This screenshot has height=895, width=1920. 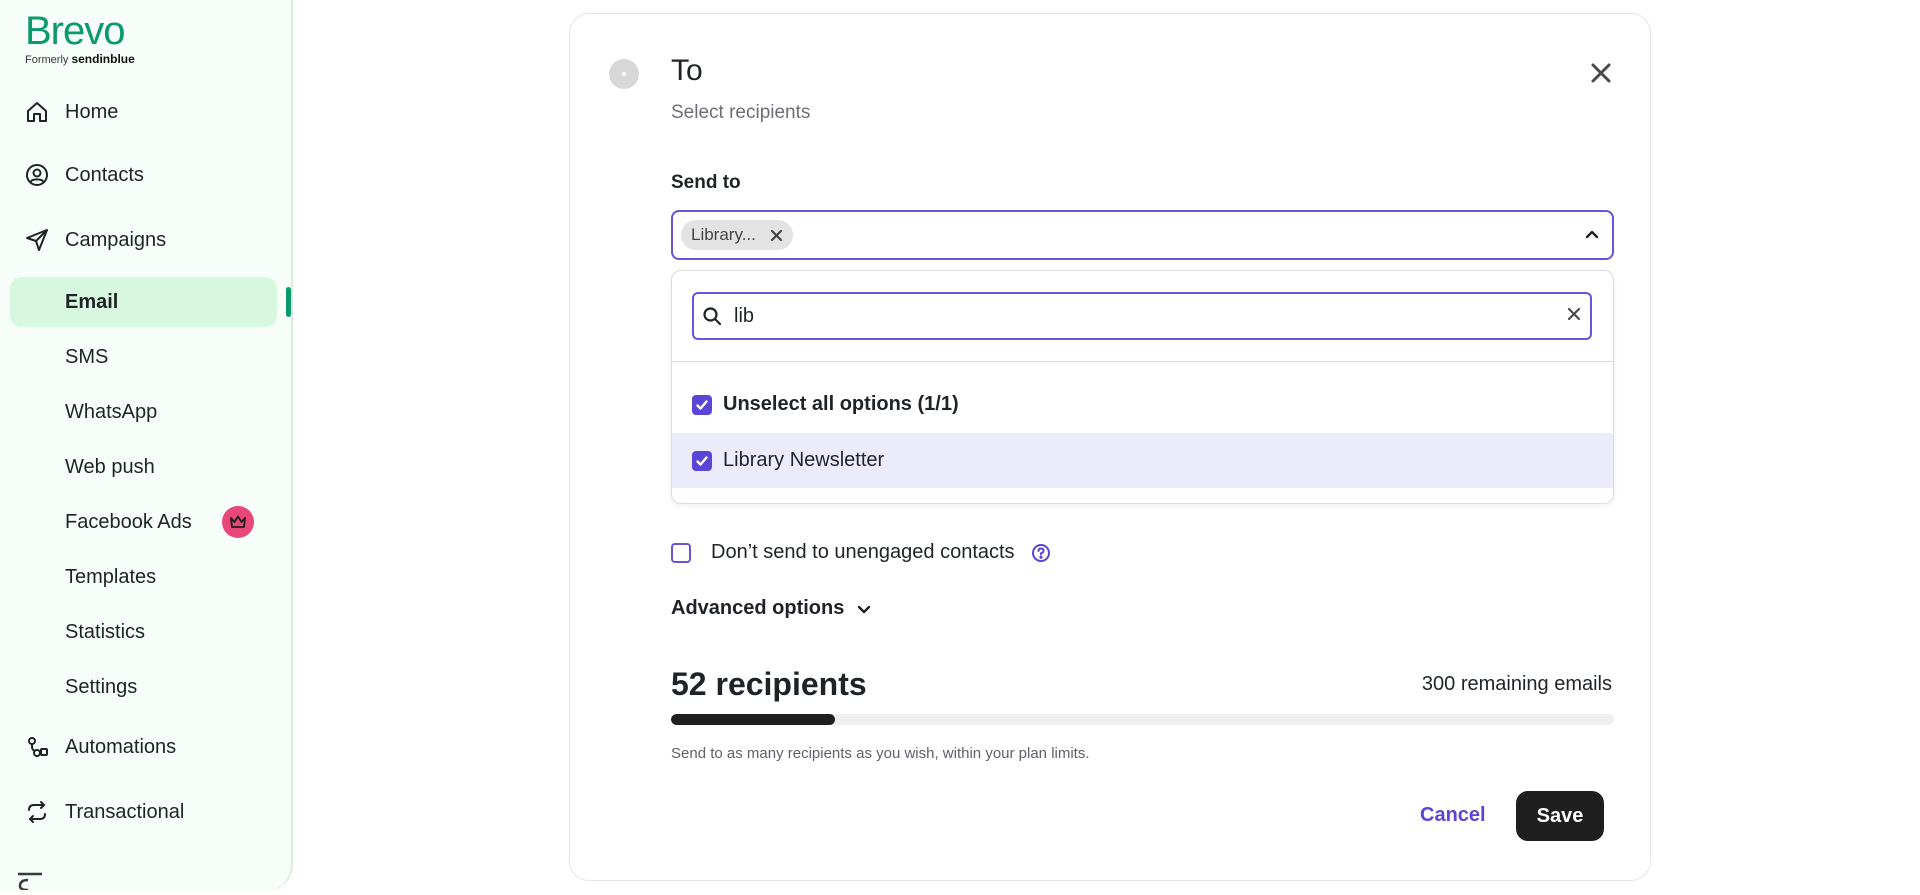 What do you see at coordinates (624, 74) in the screenshot?
I see `step-indicator` at bounding box center [624, 74].